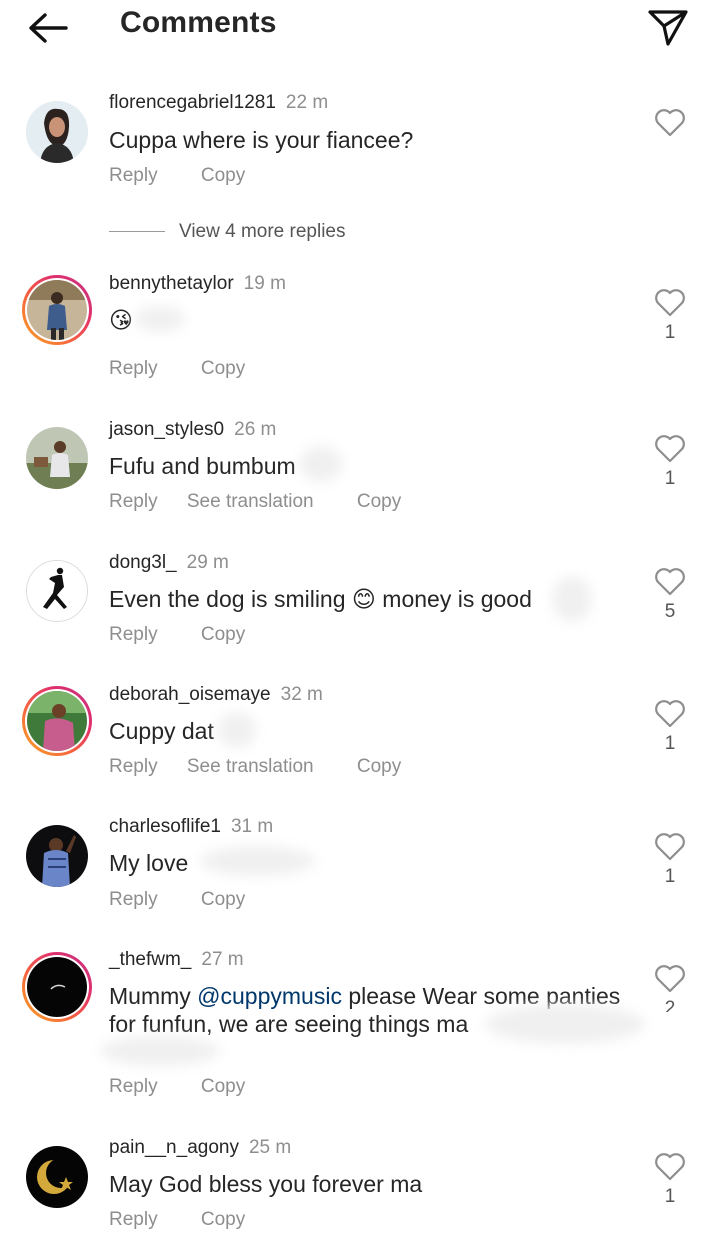 The width and height of the screenshot is (720, 1236). Describe the element at coordinates (207, 562) in the screenshot. I see `comment-time: 29 m` at that location.